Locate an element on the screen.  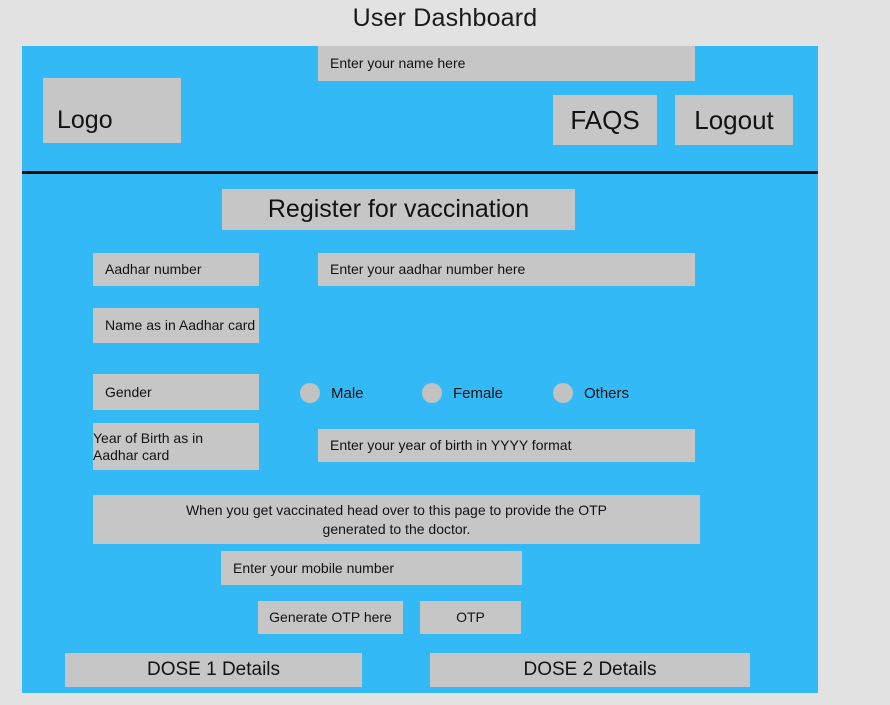
aadhar-number-placeholder: Enter your aadhar number here is located at coordinates (428, 269).